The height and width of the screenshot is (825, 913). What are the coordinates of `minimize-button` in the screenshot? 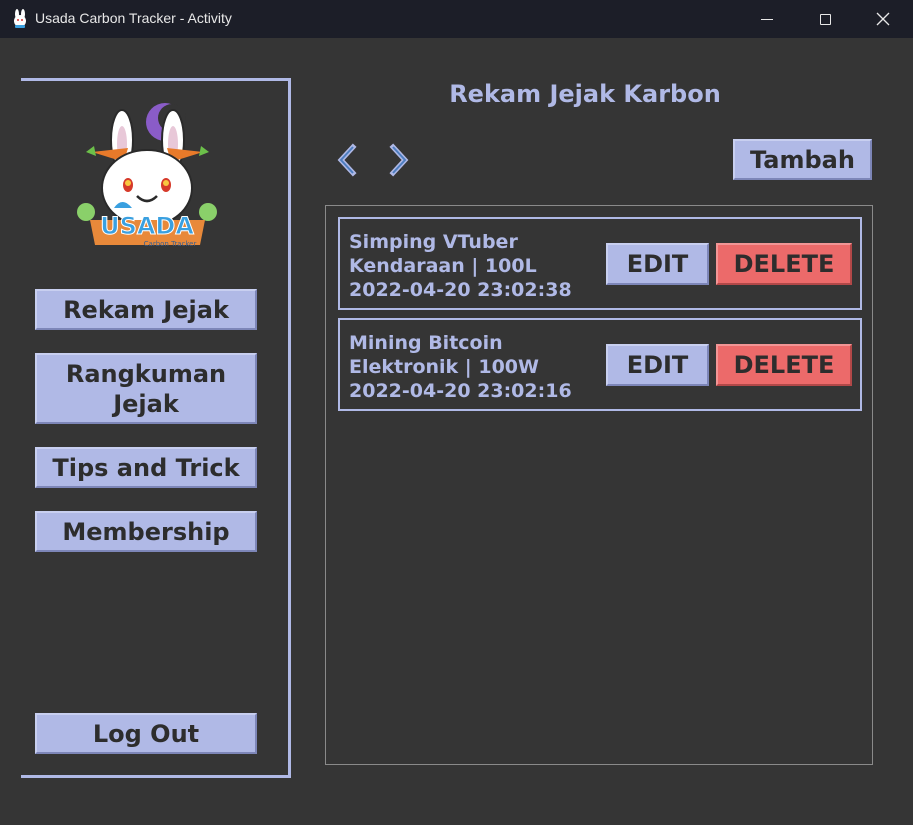 It's located at (767, 19).